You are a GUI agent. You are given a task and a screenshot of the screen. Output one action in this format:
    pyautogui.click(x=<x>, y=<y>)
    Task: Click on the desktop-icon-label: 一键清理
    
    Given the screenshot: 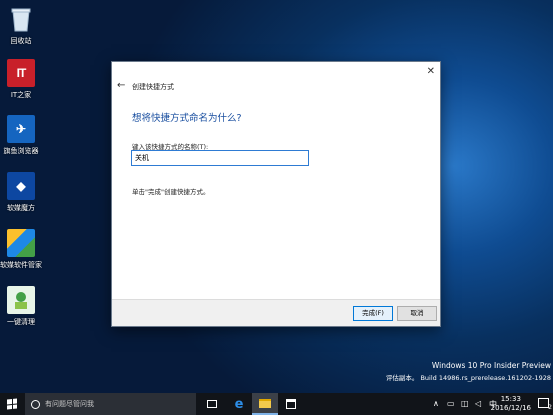 What is the action you would take?
    pyautogui.click(x=21, y=322)
    